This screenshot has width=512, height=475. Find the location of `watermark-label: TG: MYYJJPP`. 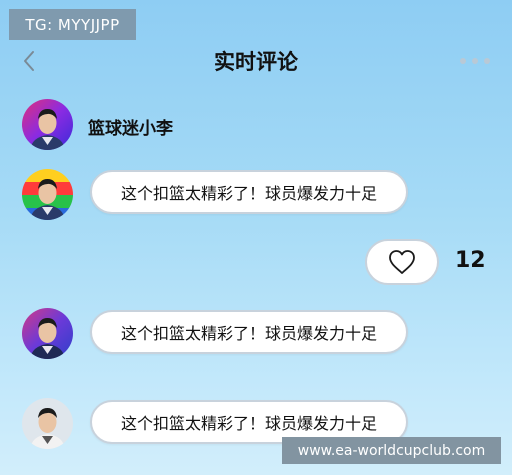

watermark-label: TG: MYYJJPP is located at coordinates (72, 24).